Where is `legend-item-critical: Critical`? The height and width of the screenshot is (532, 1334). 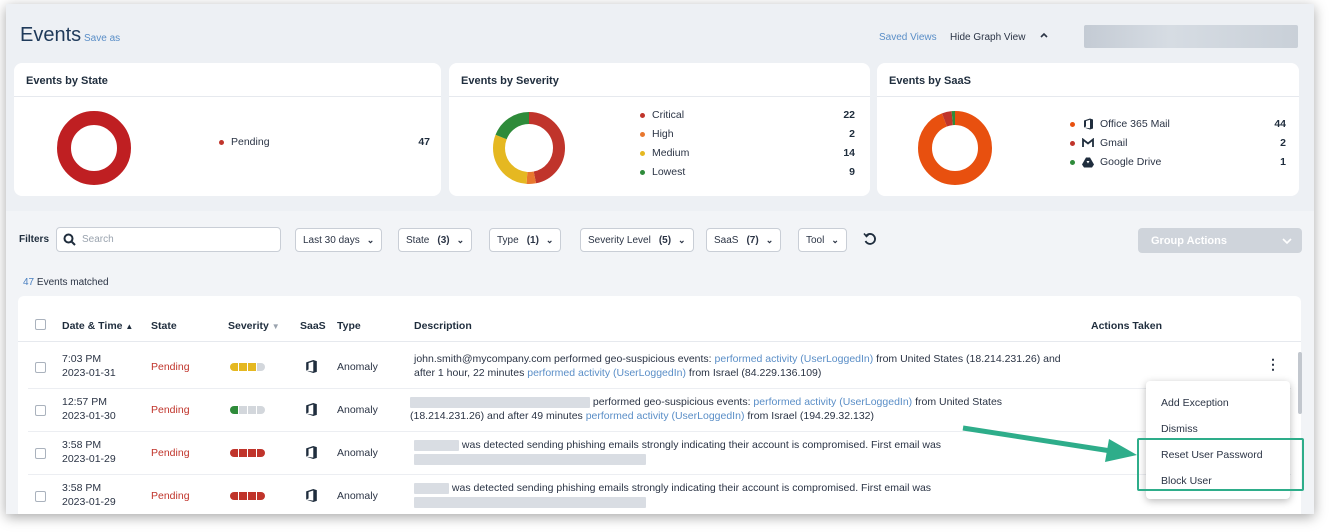
legend-item-critical: Critical is located at coordinates (662, 115).